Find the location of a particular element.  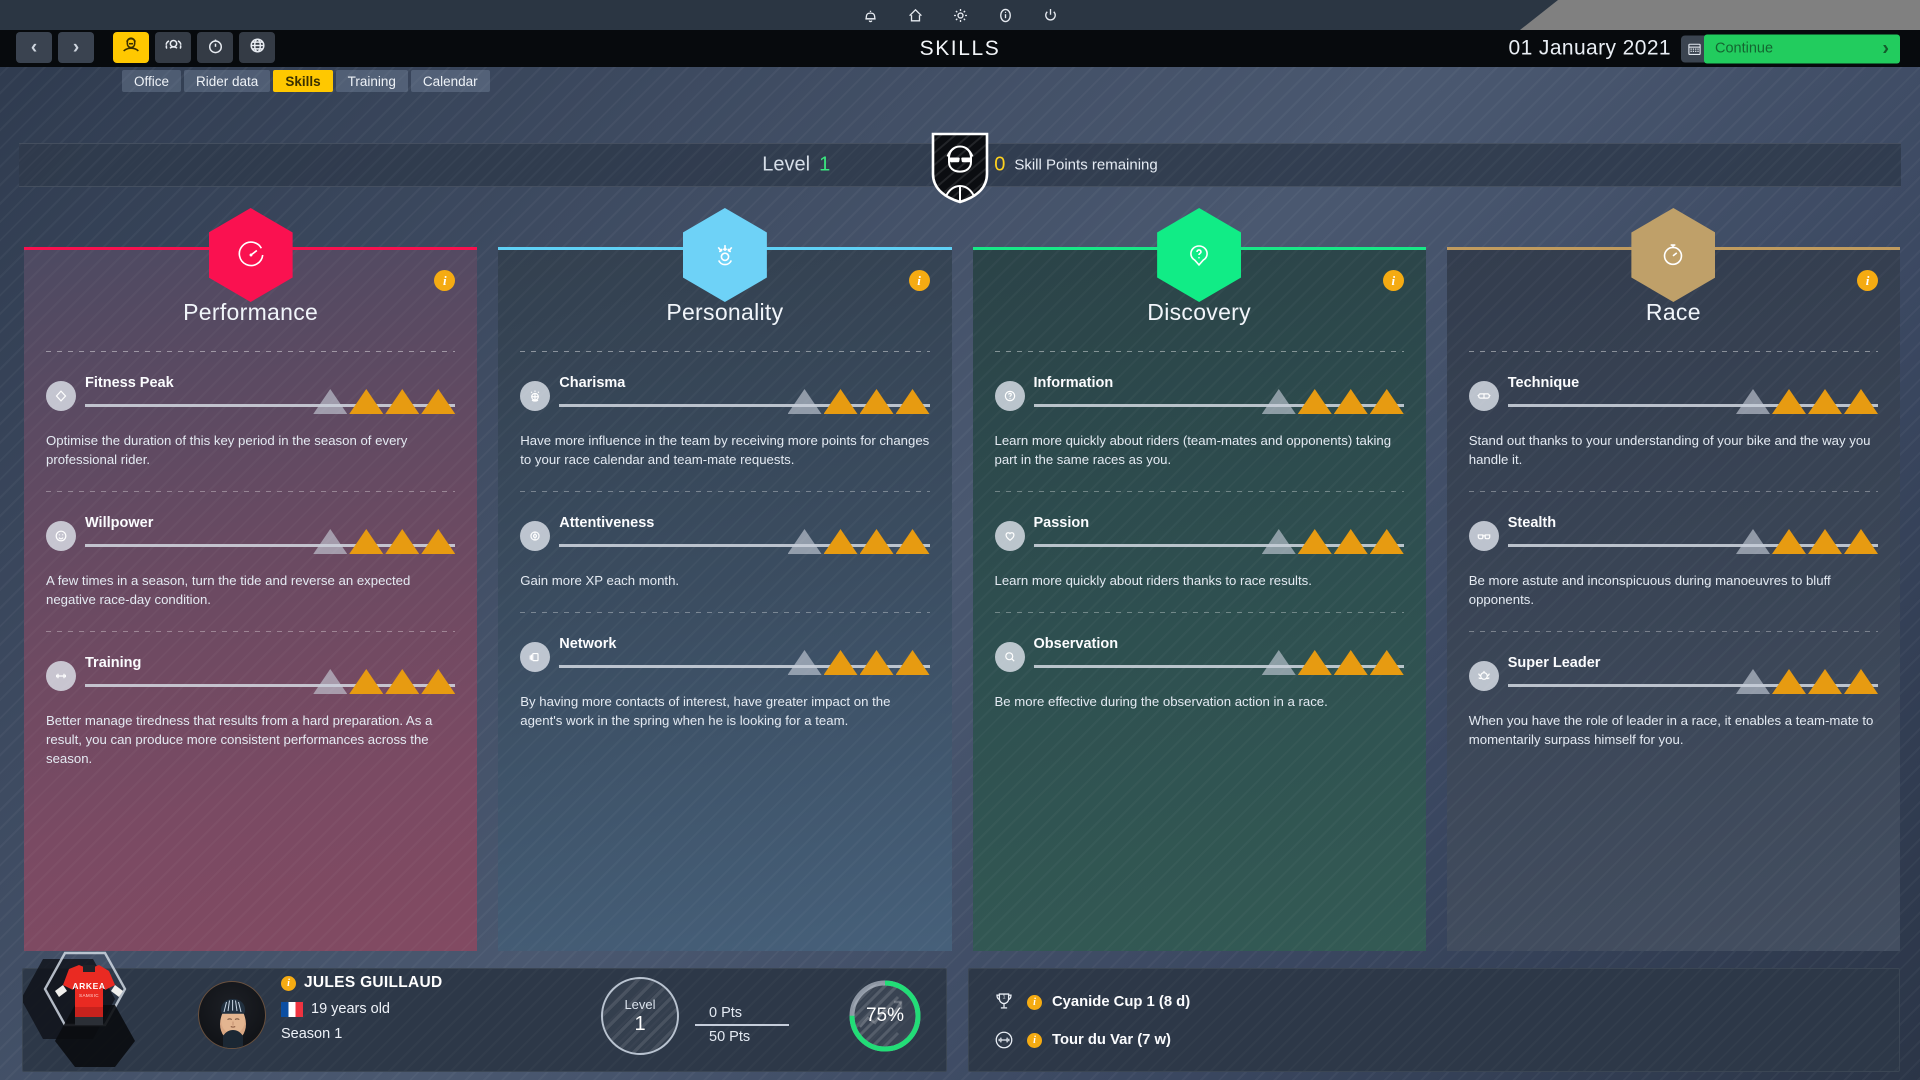

globe-button is located at coordinates (257, 47).